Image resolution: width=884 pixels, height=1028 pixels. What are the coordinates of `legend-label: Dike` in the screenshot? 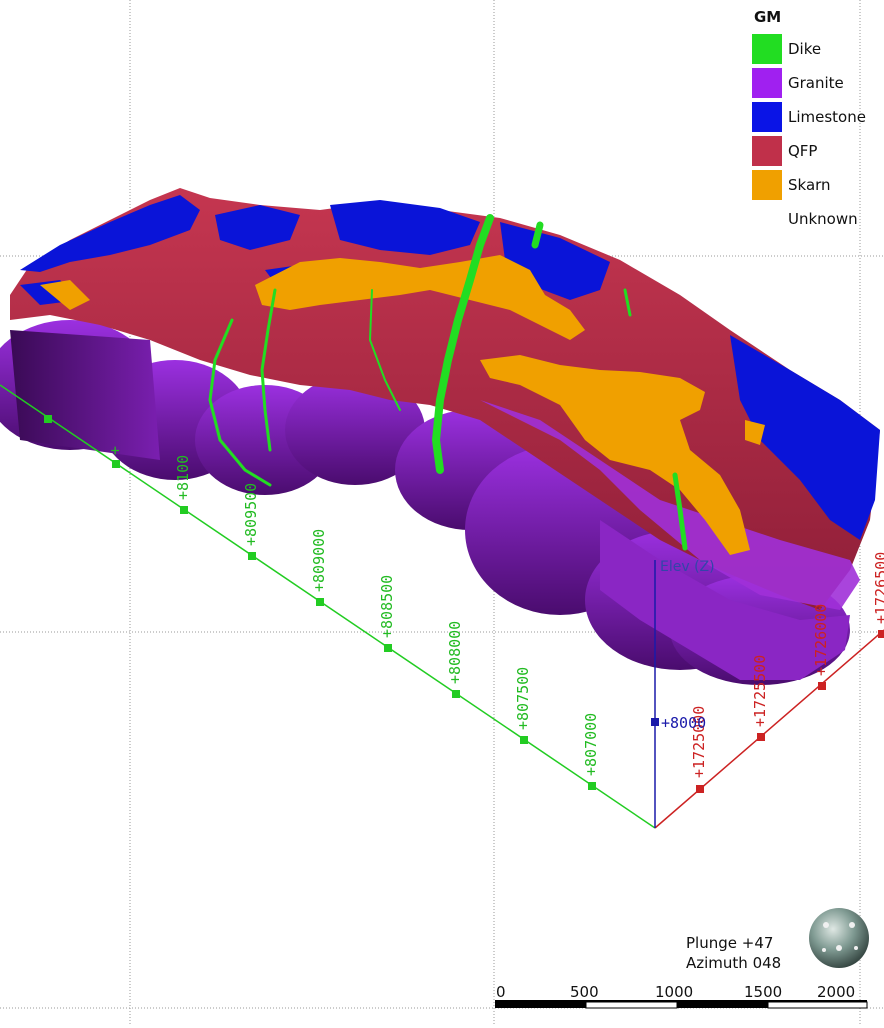 It's located at (805, 49).